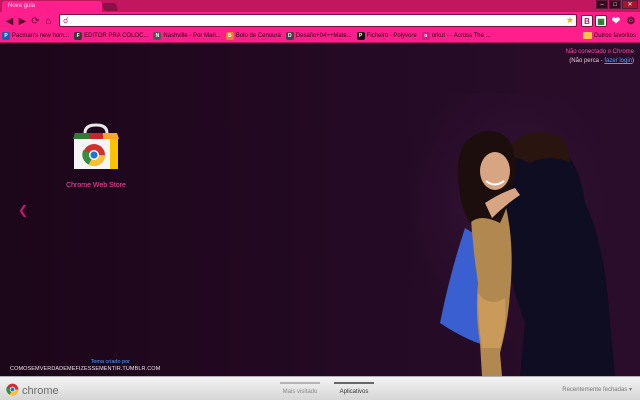 This screenshot has height=400, width=640. I want to click on other-bookmarks: Outros favoritos, so click(609, 35).